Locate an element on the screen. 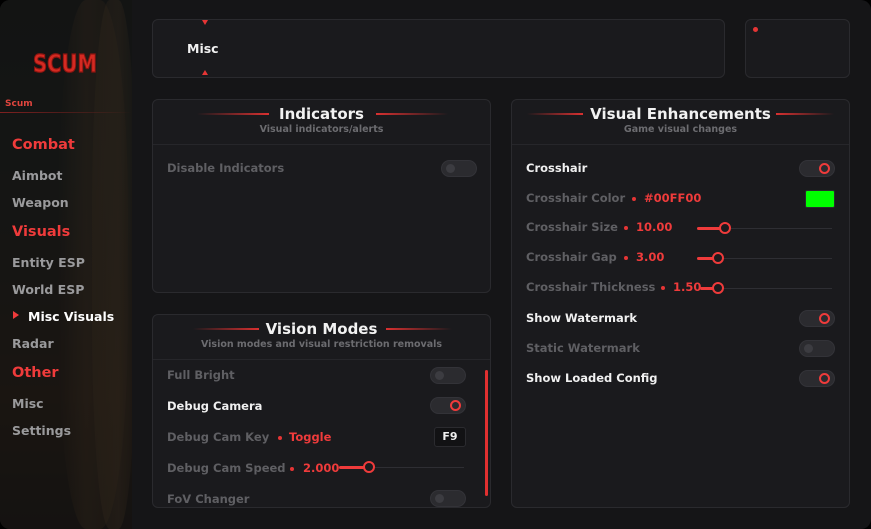 The width and height of the screenshot is (871, 529). nav-item-aimbot: Aimbot is located at coordinates (37, 175).